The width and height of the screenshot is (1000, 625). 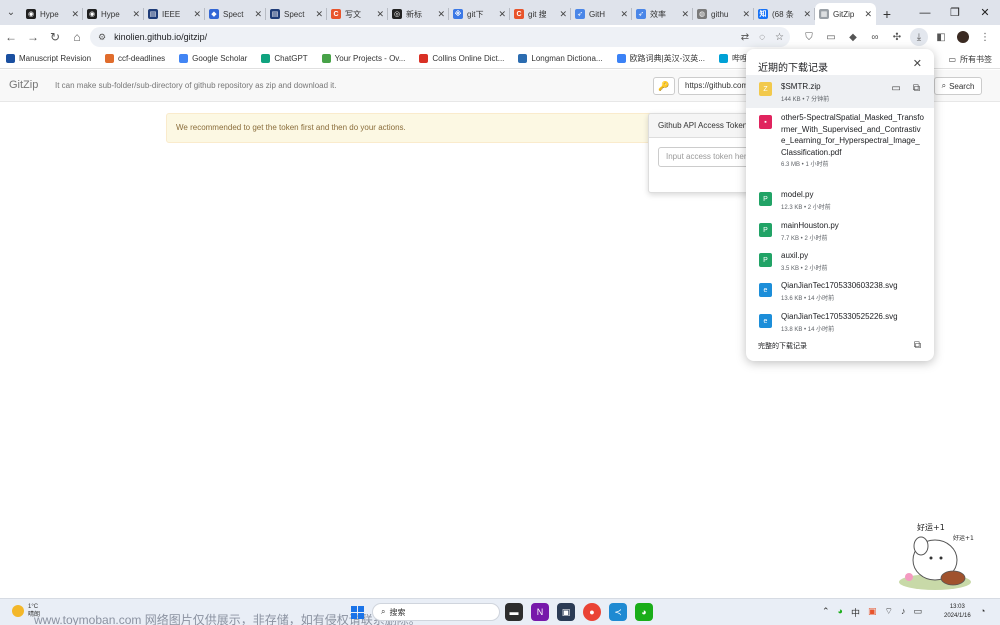 What do you see at coordinates (840, 261) in the screenshot?
I see `download-item: Pauxil.py 3.5 KB • 2 小时前` at bounding box center [840, 261].